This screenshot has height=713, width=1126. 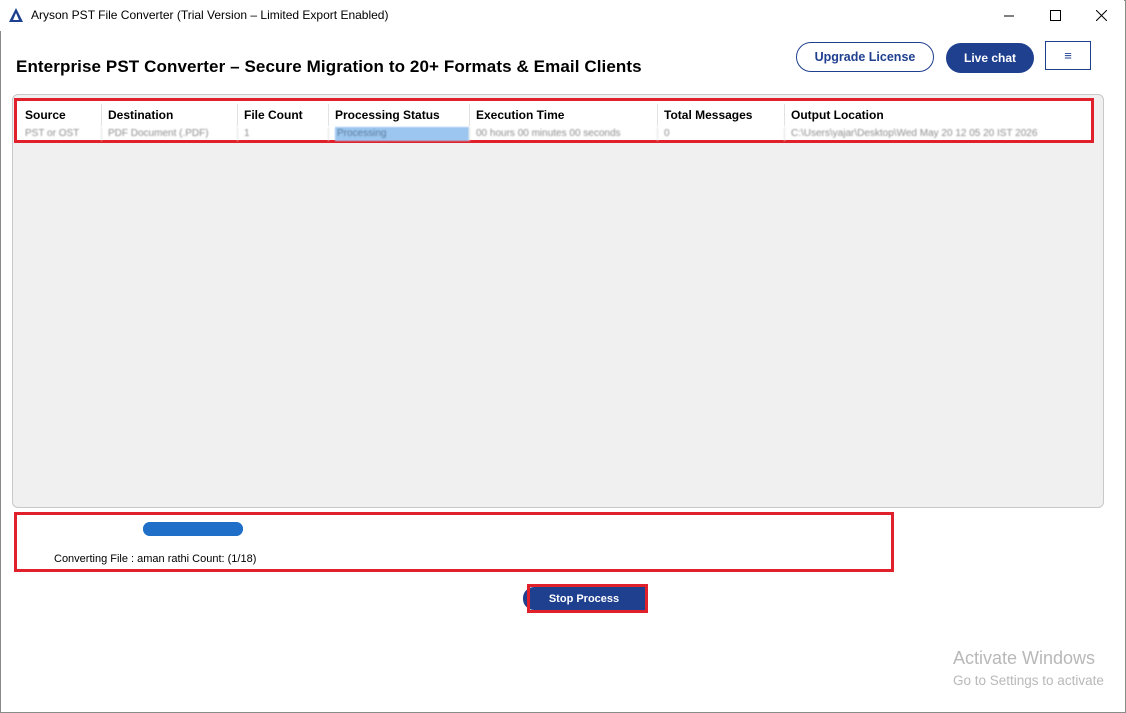 I want to click on column-header-processing-status: Processing Status, so click(x=398, y=115).